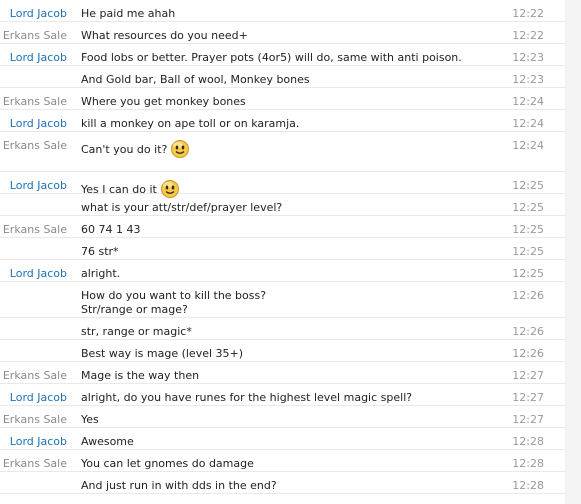 Image resolution: width=581 pixels, height=504 pixels. I want to click on message-line-text: And just run in with dds in the end?, so click(179, 485).